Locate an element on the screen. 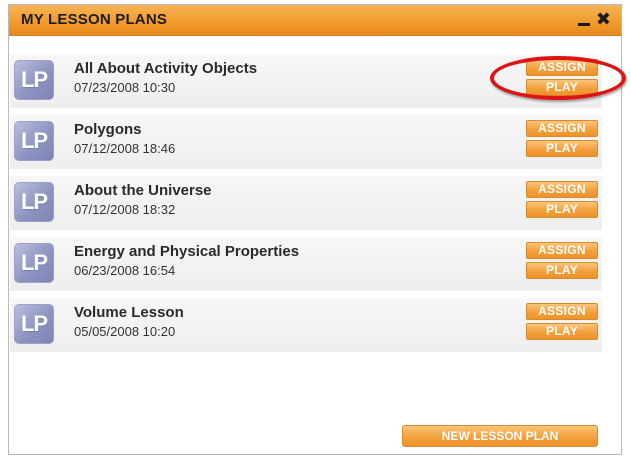 The width and height of the screenshot is (631, 459). lesson-plan-date: 07/23/2008 10:30 is located at coordinates (125, 87).